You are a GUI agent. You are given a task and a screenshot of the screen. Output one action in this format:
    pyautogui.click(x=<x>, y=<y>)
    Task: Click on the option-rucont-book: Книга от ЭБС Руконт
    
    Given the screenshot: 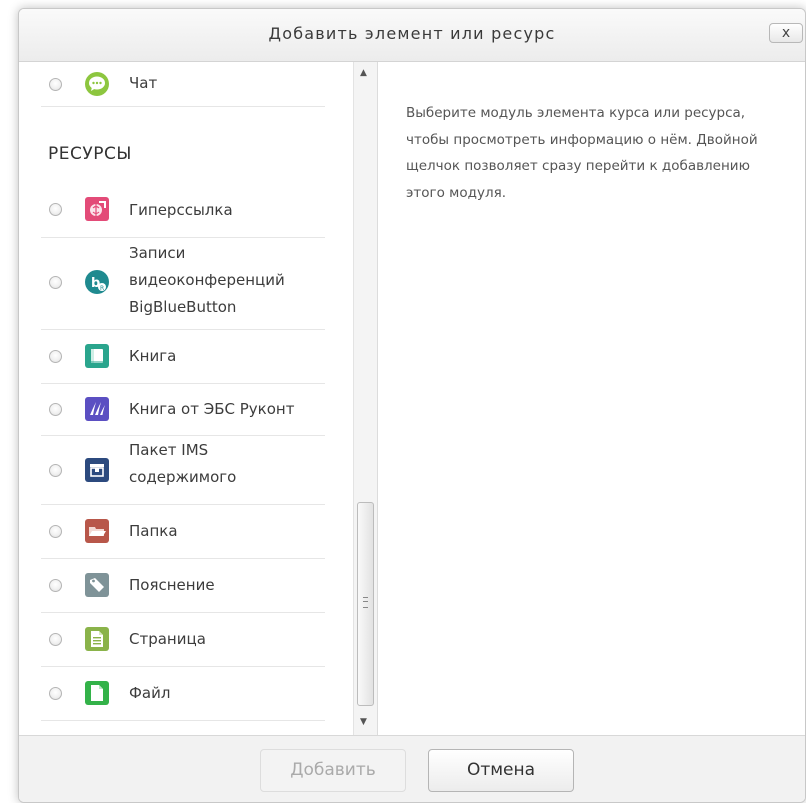 What is the action you would take?
    pyautogui.click(x=183, y=410)
    